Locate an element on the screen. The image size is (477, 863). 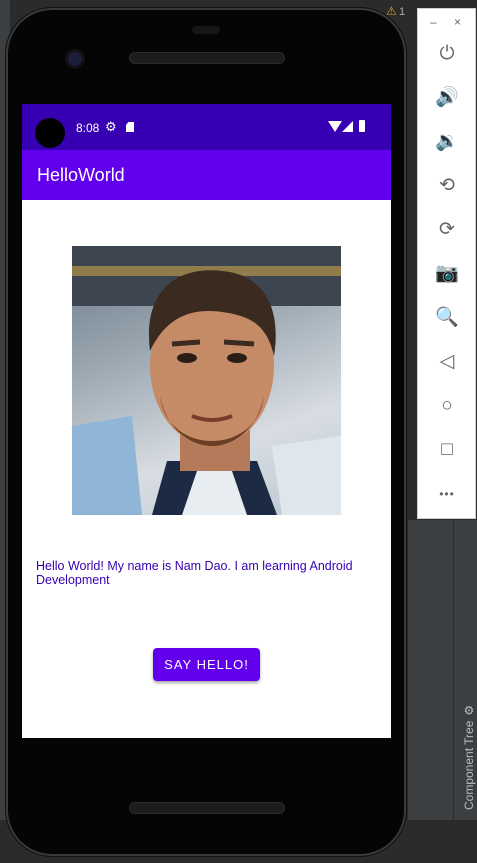
sd-card-icon is located at coordinates (130, 127).